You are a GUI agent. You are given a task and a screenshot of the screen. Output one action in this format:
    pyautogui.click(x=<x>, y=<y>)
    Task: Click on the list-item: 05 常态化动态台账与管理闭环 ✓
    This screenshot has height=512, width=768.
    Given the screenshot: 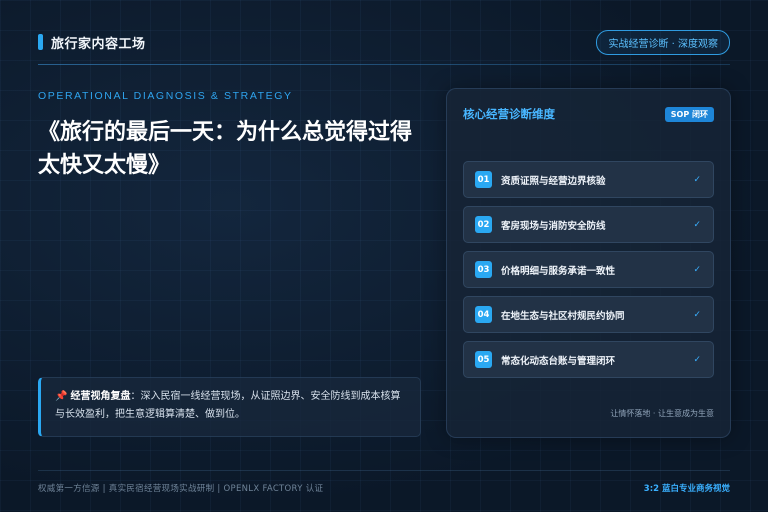 What is the action you would take?
    pyautogui.click(x=588, y=359)
    